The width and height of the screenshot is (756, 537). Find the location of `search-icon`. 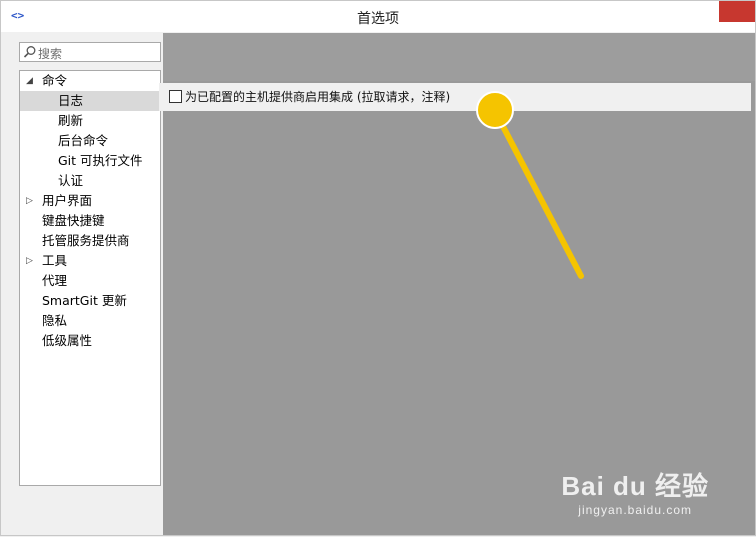

search-icon is located at coordinates (29, 52).